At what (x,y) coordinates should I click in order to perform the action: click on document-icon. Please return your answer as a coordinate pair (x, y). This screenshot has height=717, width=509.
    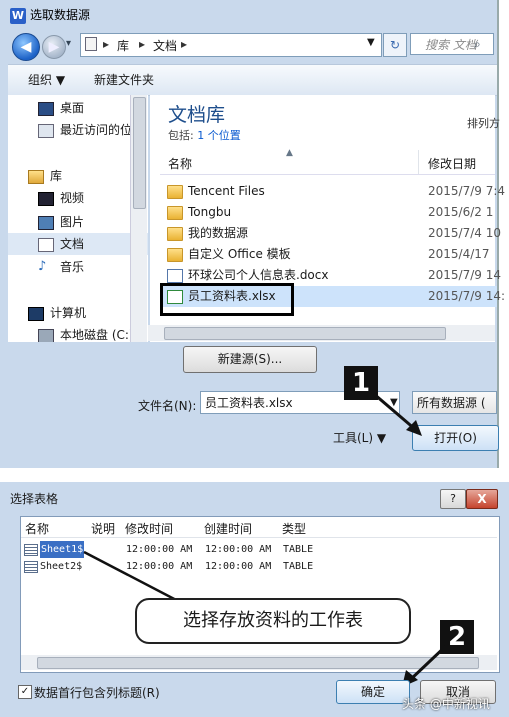
    Looking at the image, I should click on (46, 245).